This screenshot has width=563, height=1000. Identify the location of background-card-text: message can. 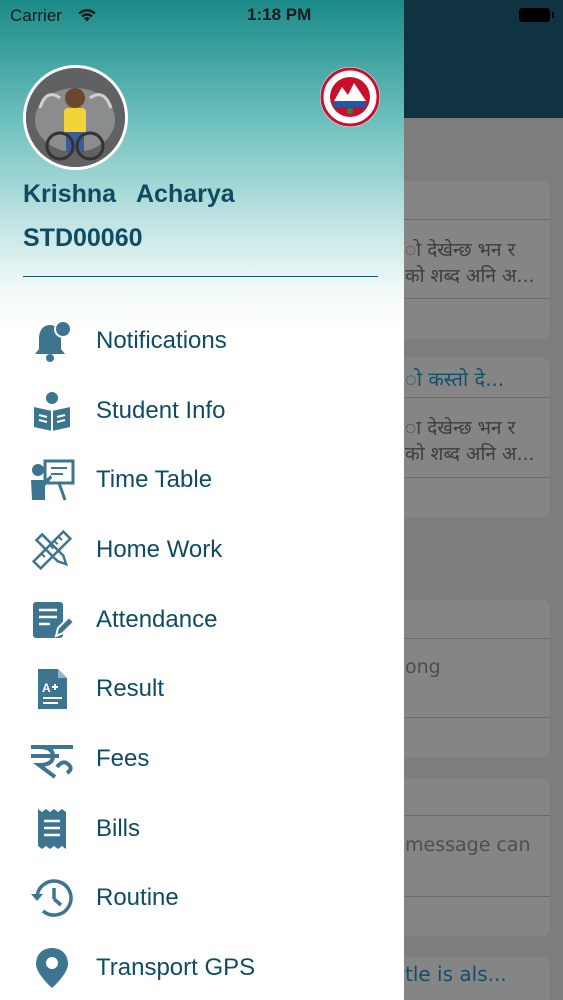
(468, 845).